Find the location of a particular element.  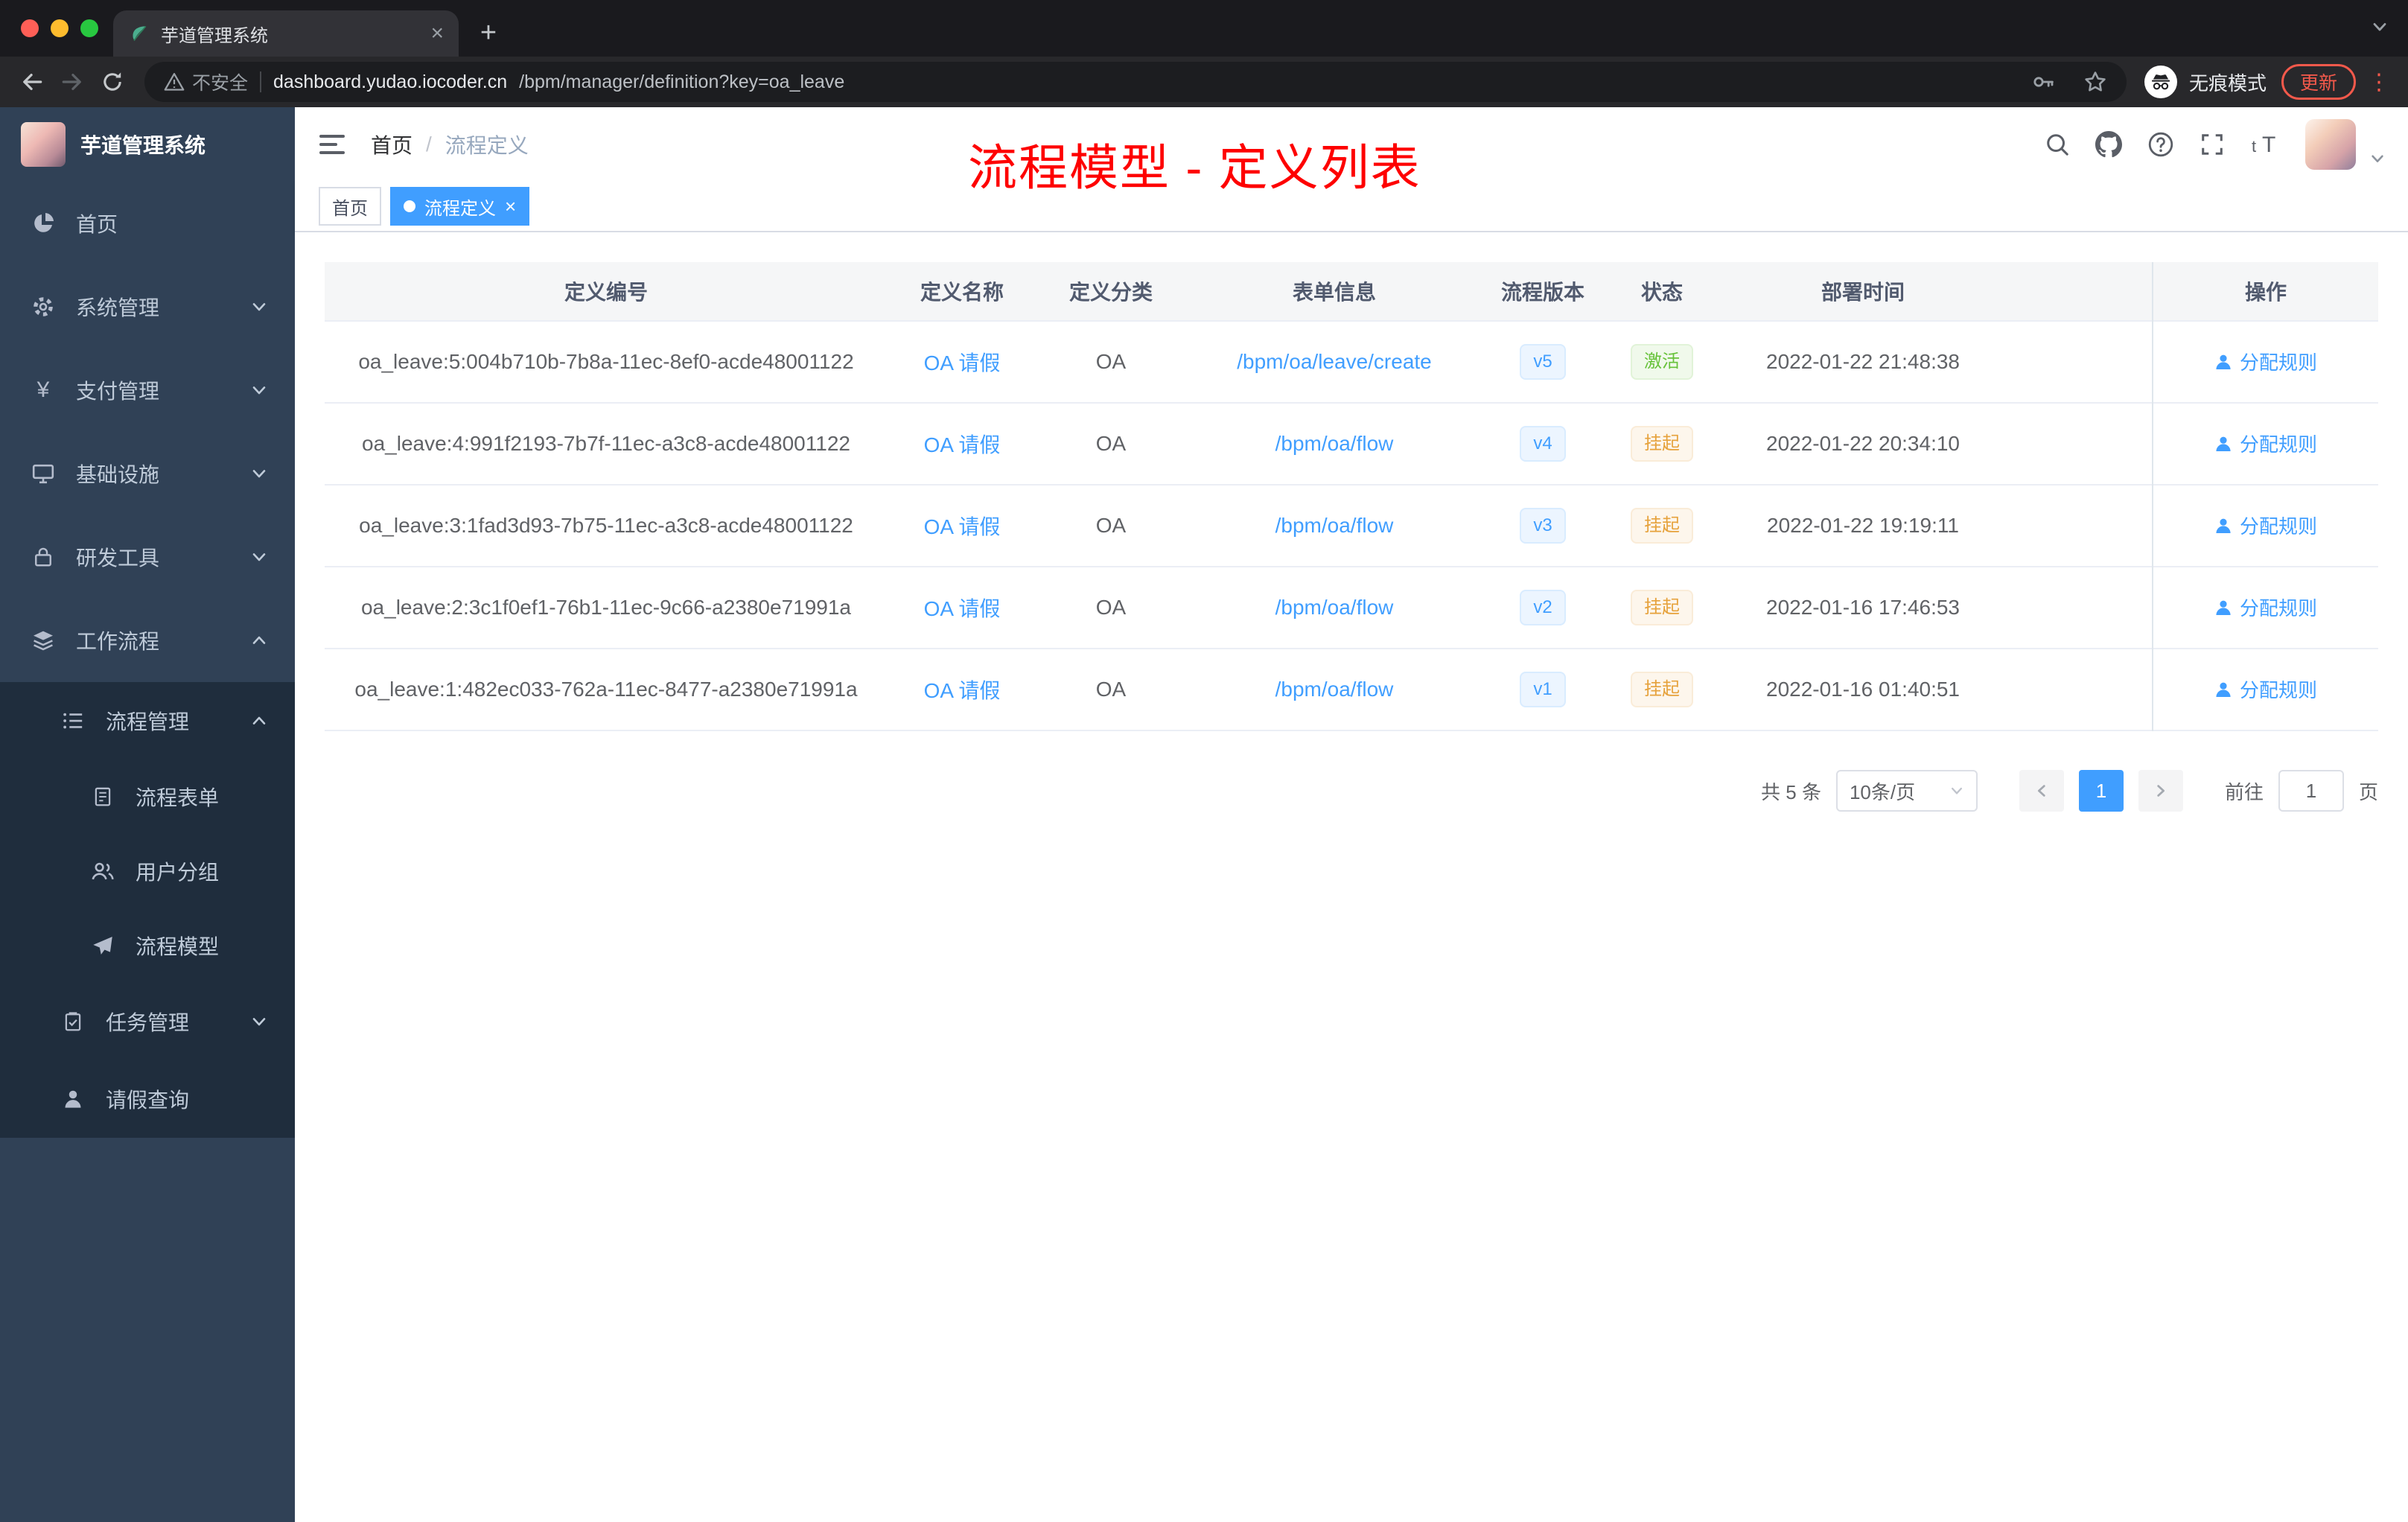

font-size-icon: tT is located at coordinates (2265, 144).